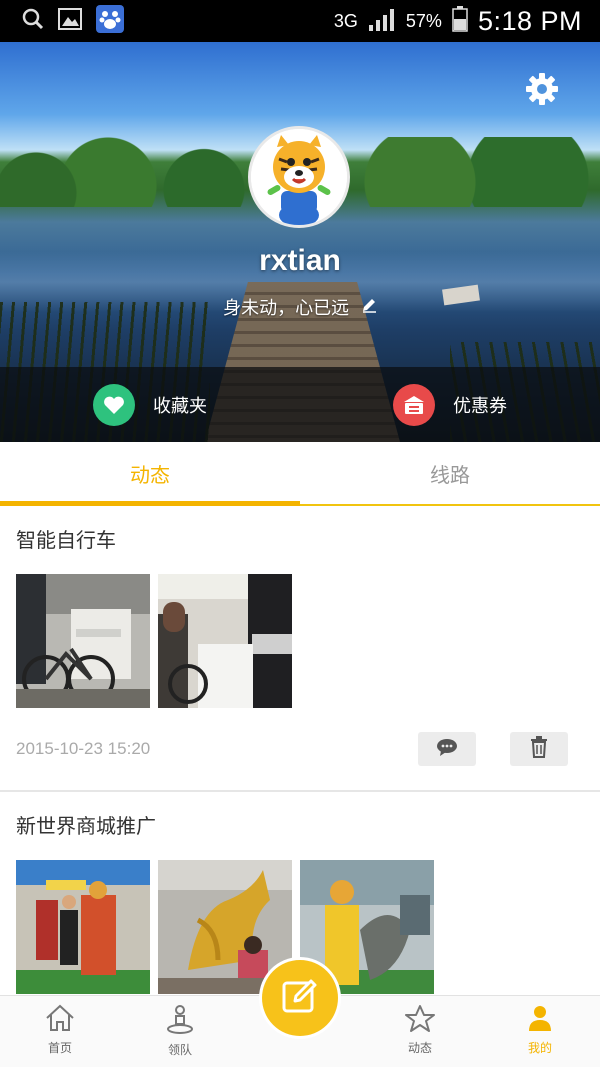 The image size is (600, 1067). I want to click on post-title: 新世界商城推广, so click(86, 826).